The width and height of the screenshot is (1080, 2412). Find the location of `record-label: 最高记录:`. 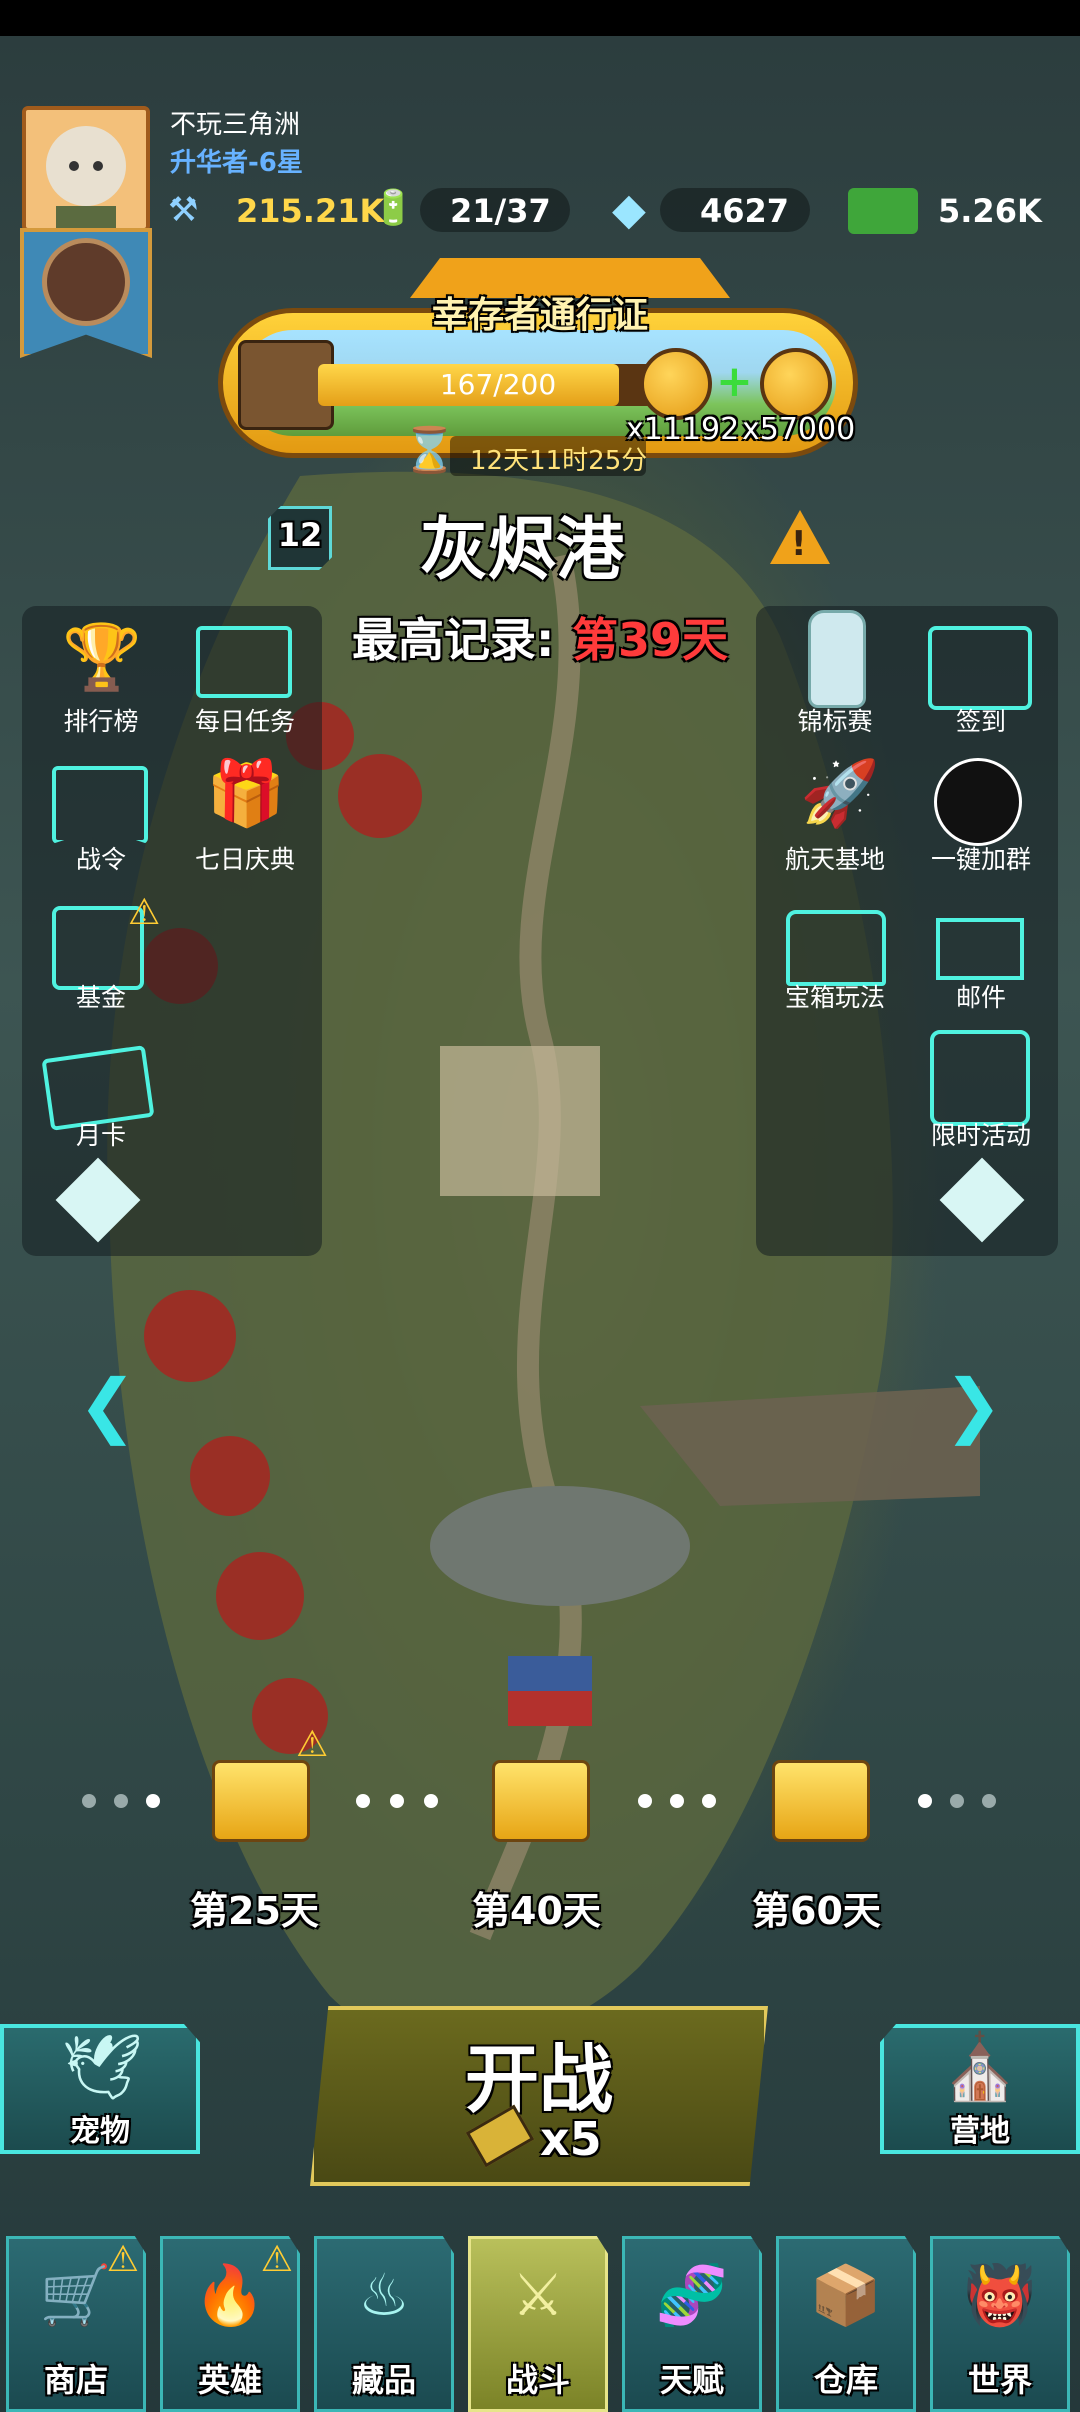

record-label: 最高记录: is located at coordinates (453, 640).